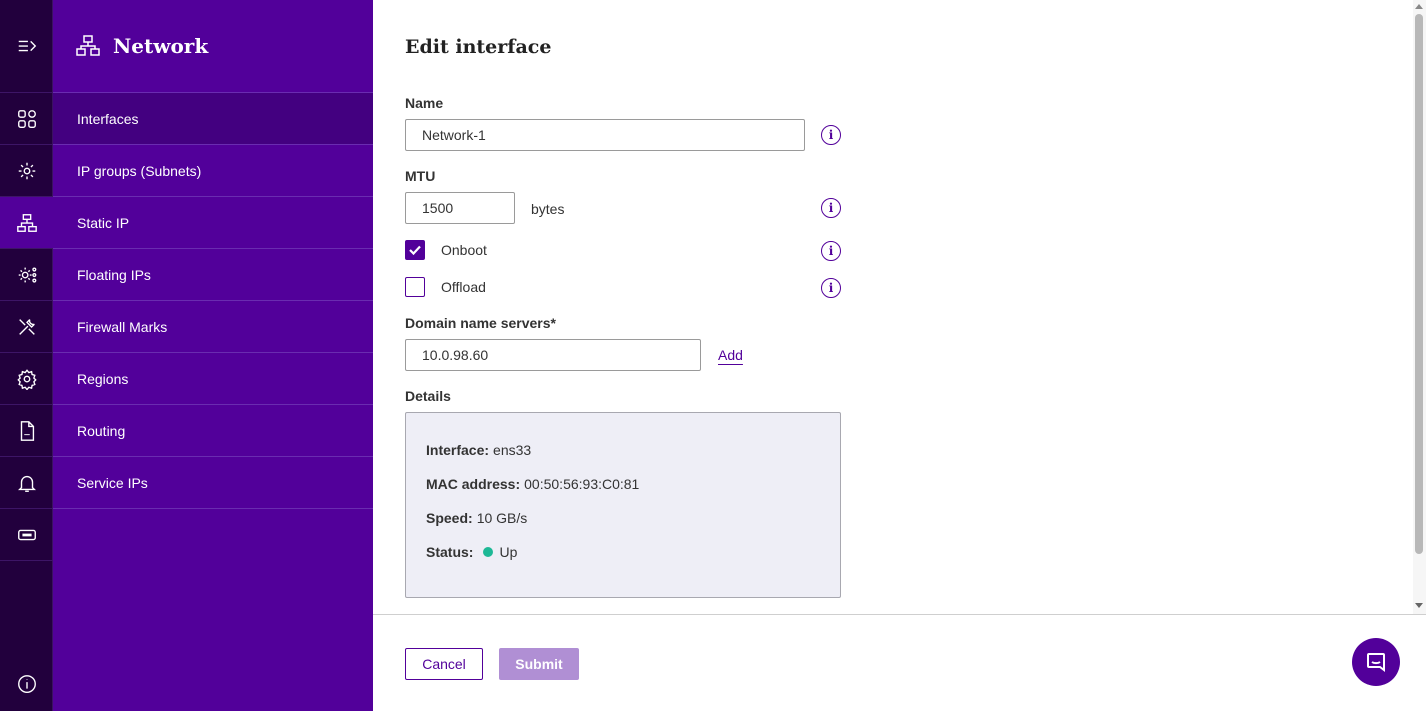 Image resolution: width=1426 pixels, height=711 pixels. What do you see at coordinates (478, 47) in the screenshot?
I see `page-title: Edit interface` at bounding box center [478, 47].